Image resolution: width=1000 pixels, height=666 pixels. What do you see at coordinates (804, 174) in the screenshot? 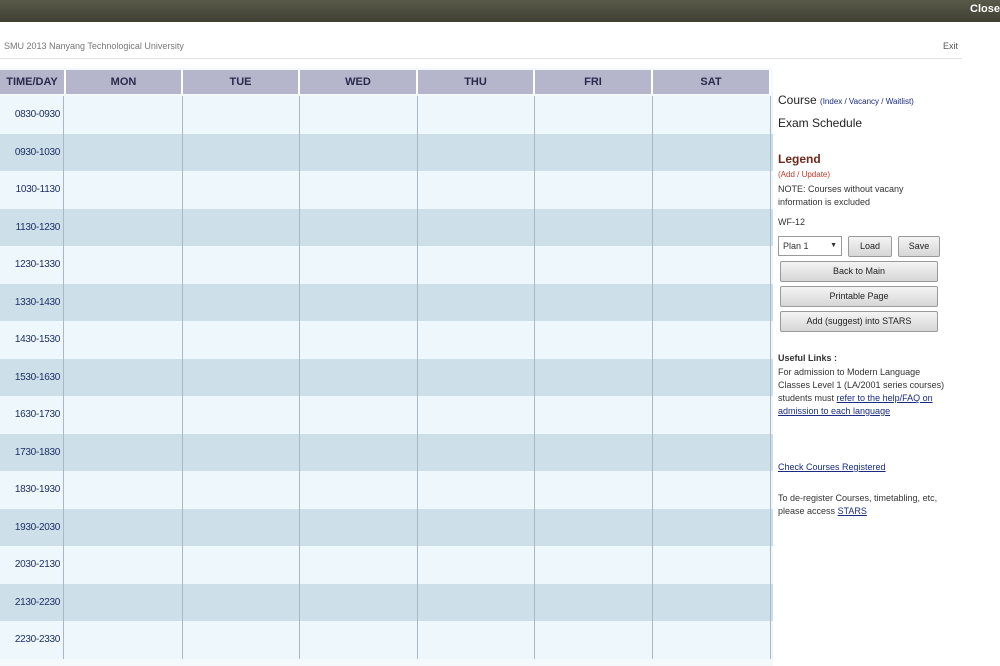
I see `legend-subtitle: (Add / Update)` at bounding box center [804, 174].